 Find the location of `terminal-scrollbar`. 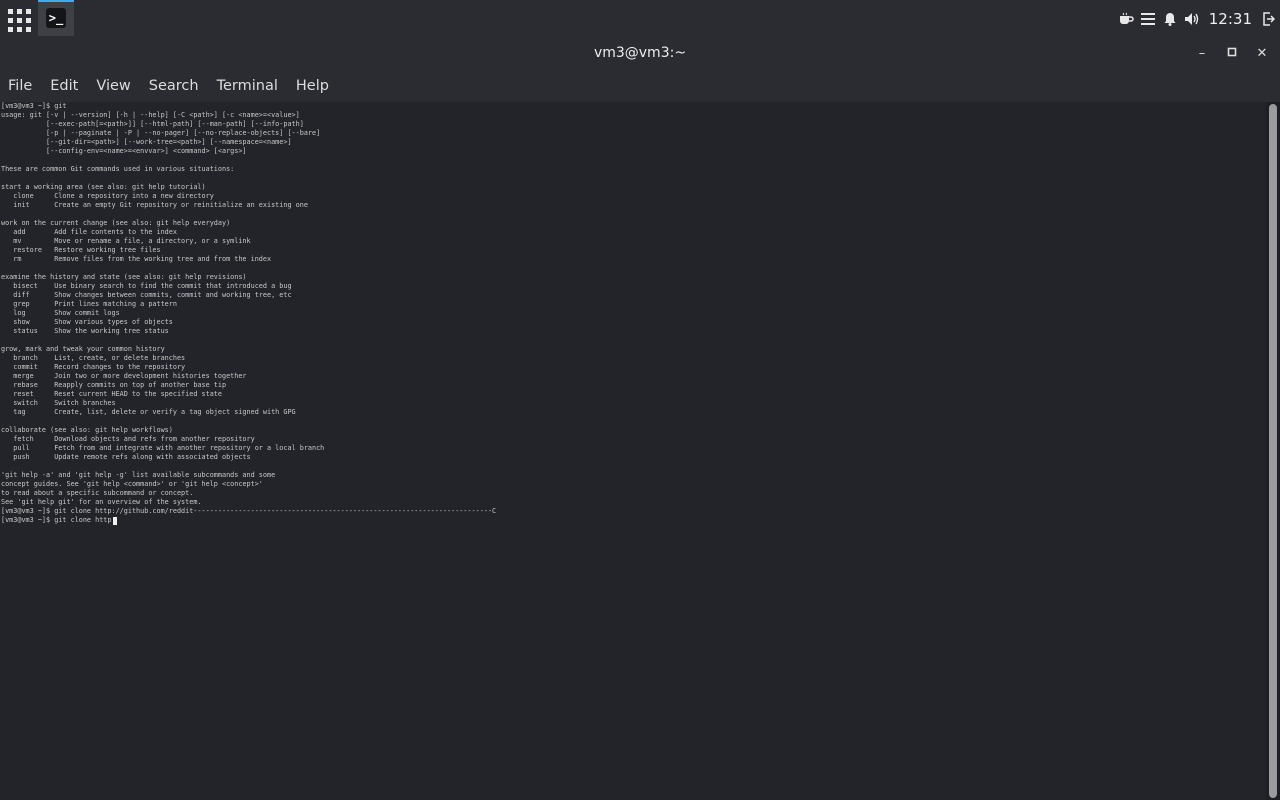

terminal-scrollbar is located at coordinates (1273, 451).